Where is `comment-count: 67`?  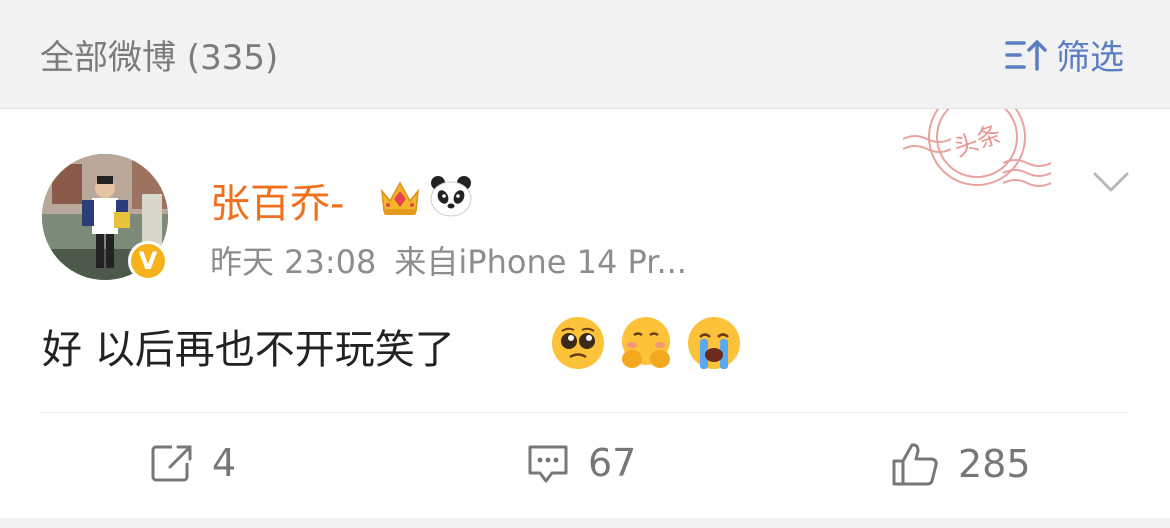 comment-count: 67 is located at coordinates (612, 463).